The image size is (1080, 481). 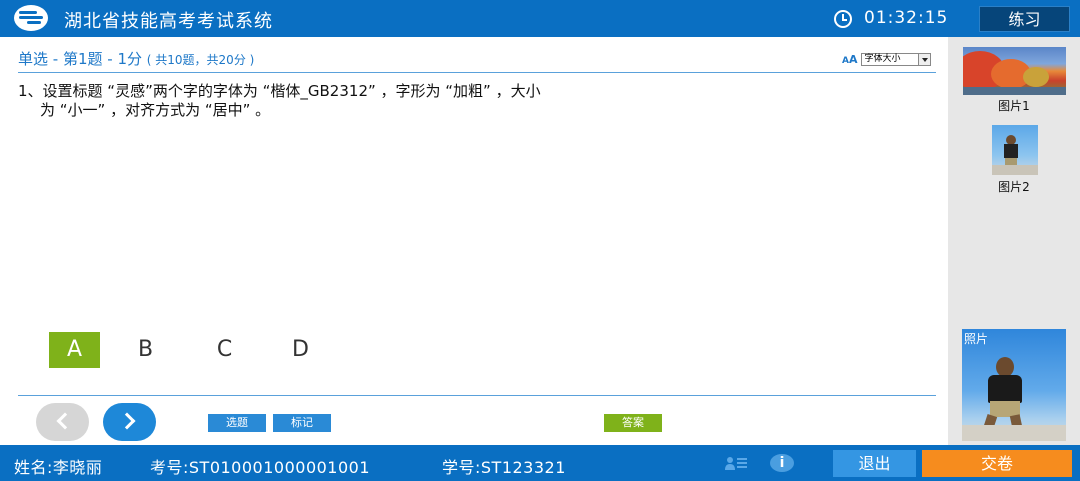 What do you see at coordinates (924, 59) in the screenshot?
I see `dropdown-arrow-icon` at bounding box center [924, 59].